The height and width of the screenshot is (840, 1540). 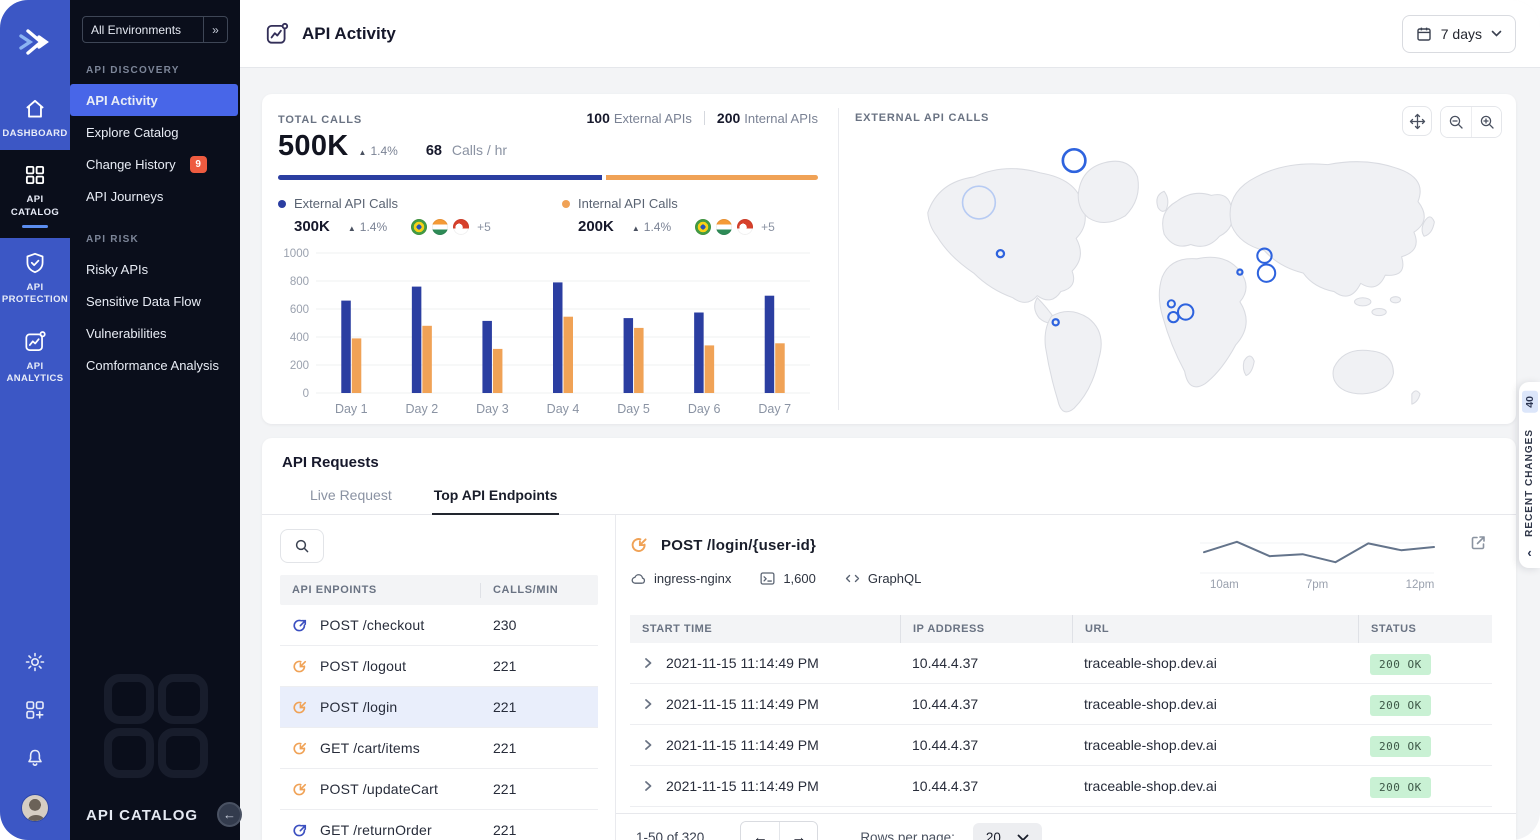 I want to click on sidebar-item-comformance-analysis: Comformance Analysis, so click(x=154, y=365).